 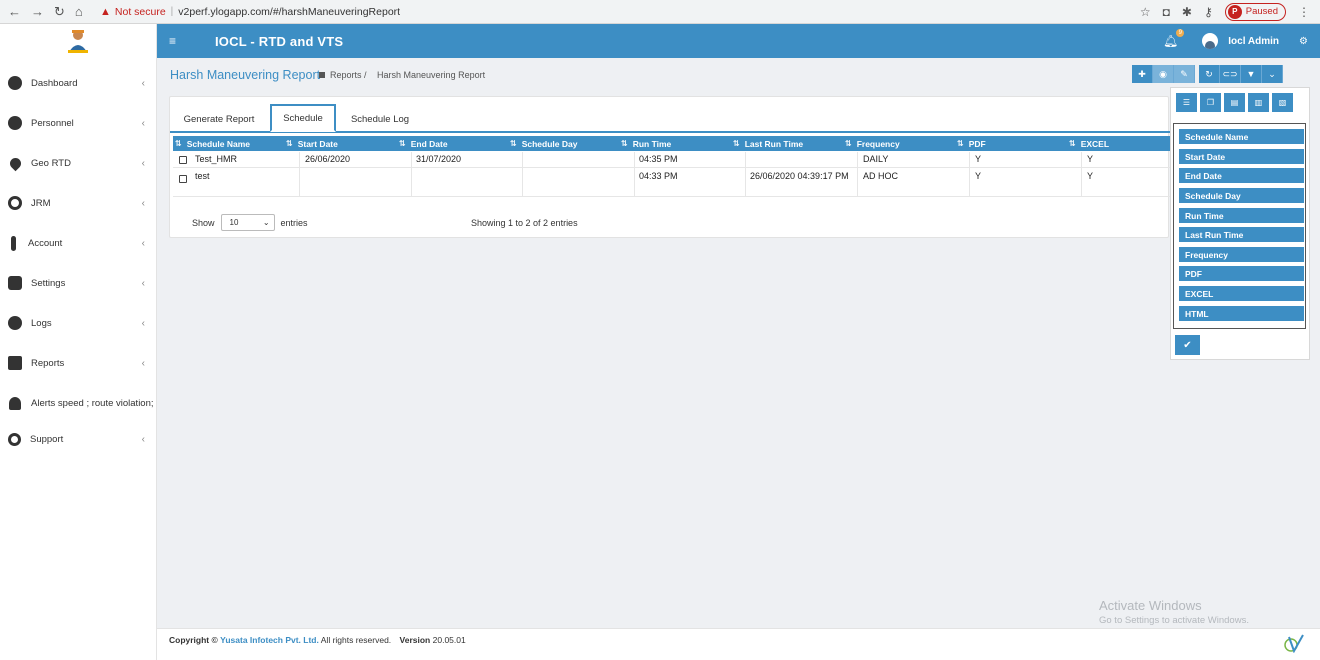 What do you see at coordinates (872, 143) in the screenshot?
I see `column-header-frequency: ⇅ Frequency` at bounding box center [872, 143].